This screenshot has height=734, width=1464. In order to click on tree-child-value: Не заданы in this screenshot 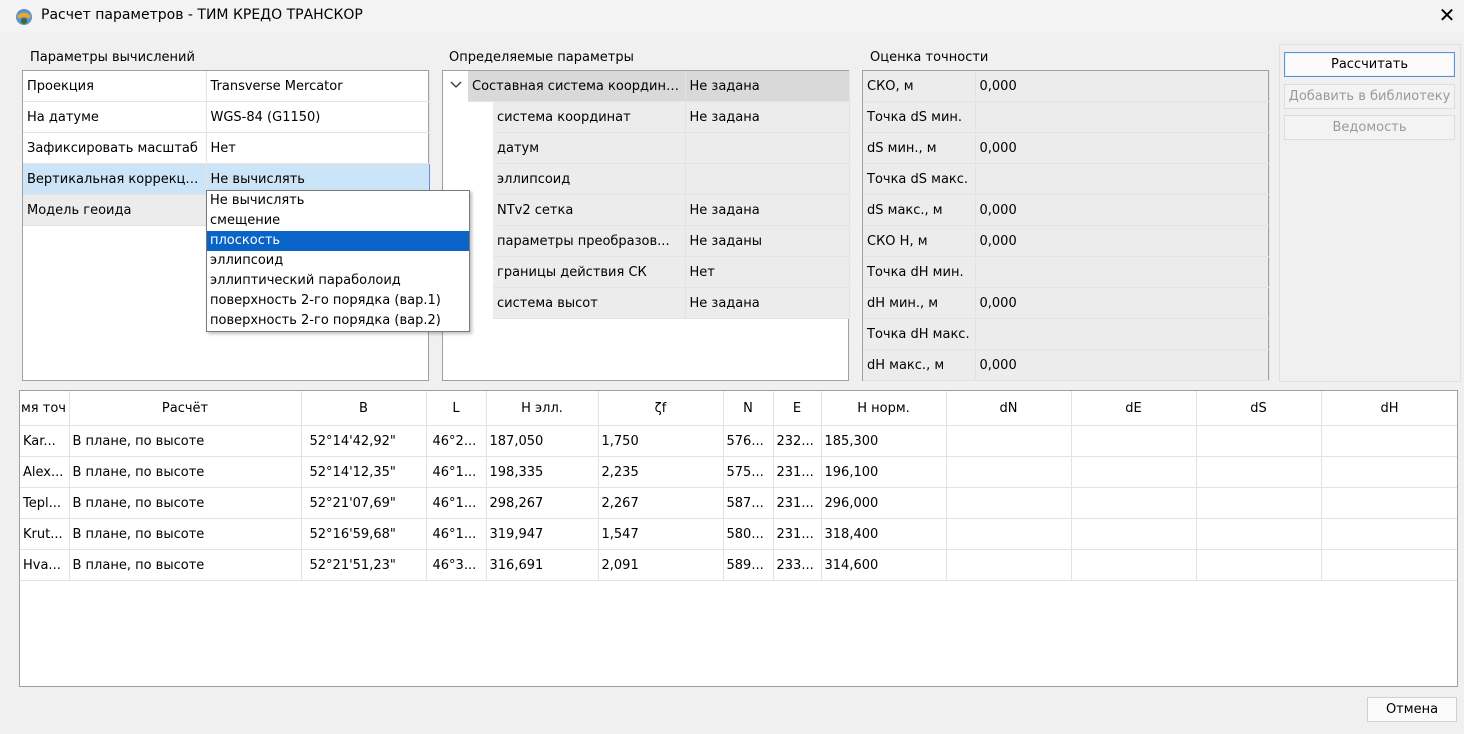, I will do `click(767, 241)`.